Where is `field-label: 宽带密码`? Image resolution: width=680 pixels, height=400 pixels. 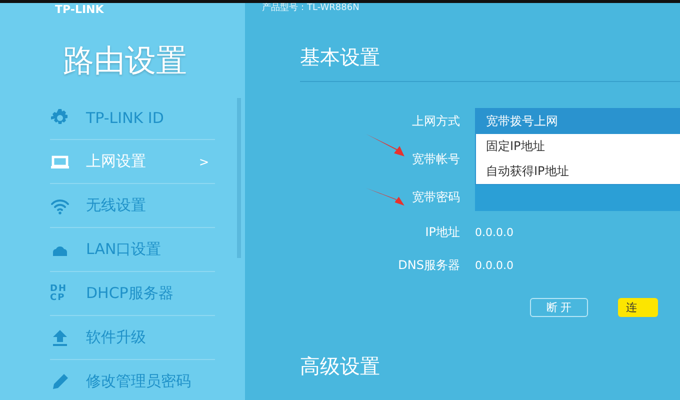
field-label: 宽带密码 is located at coordinates (436, 197).